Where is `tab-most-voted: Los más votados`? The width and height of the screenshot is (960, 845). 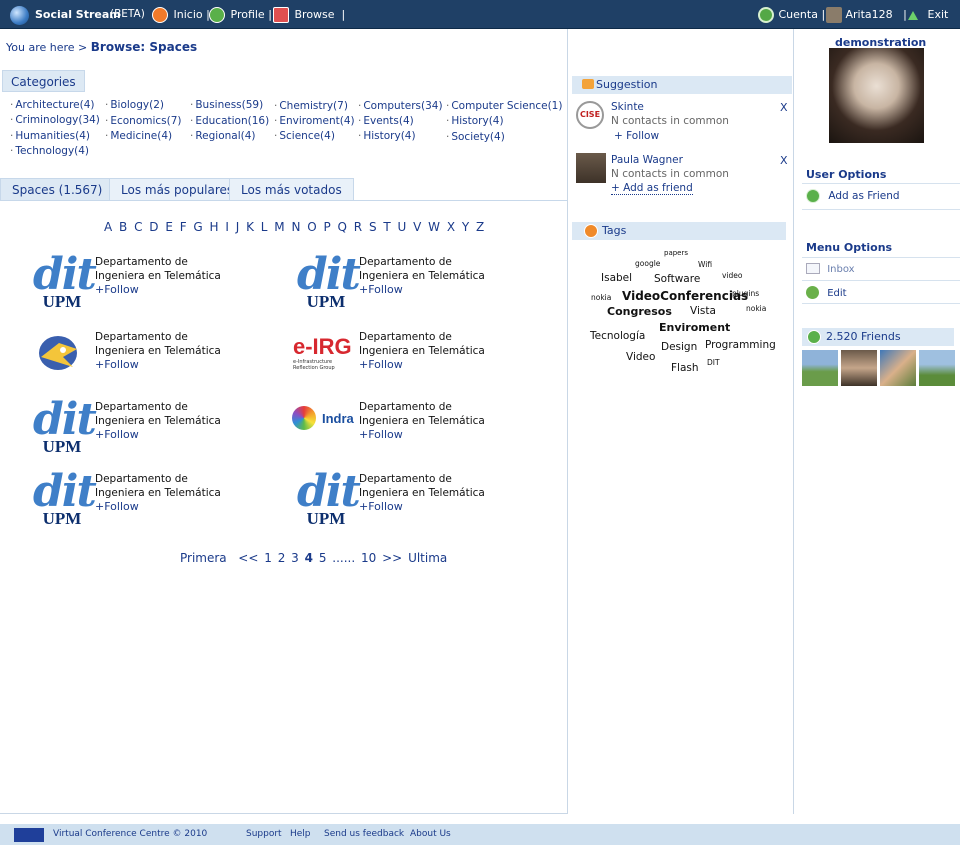 tab-most-voted: Los más votados is located at coordinates (291, 189).